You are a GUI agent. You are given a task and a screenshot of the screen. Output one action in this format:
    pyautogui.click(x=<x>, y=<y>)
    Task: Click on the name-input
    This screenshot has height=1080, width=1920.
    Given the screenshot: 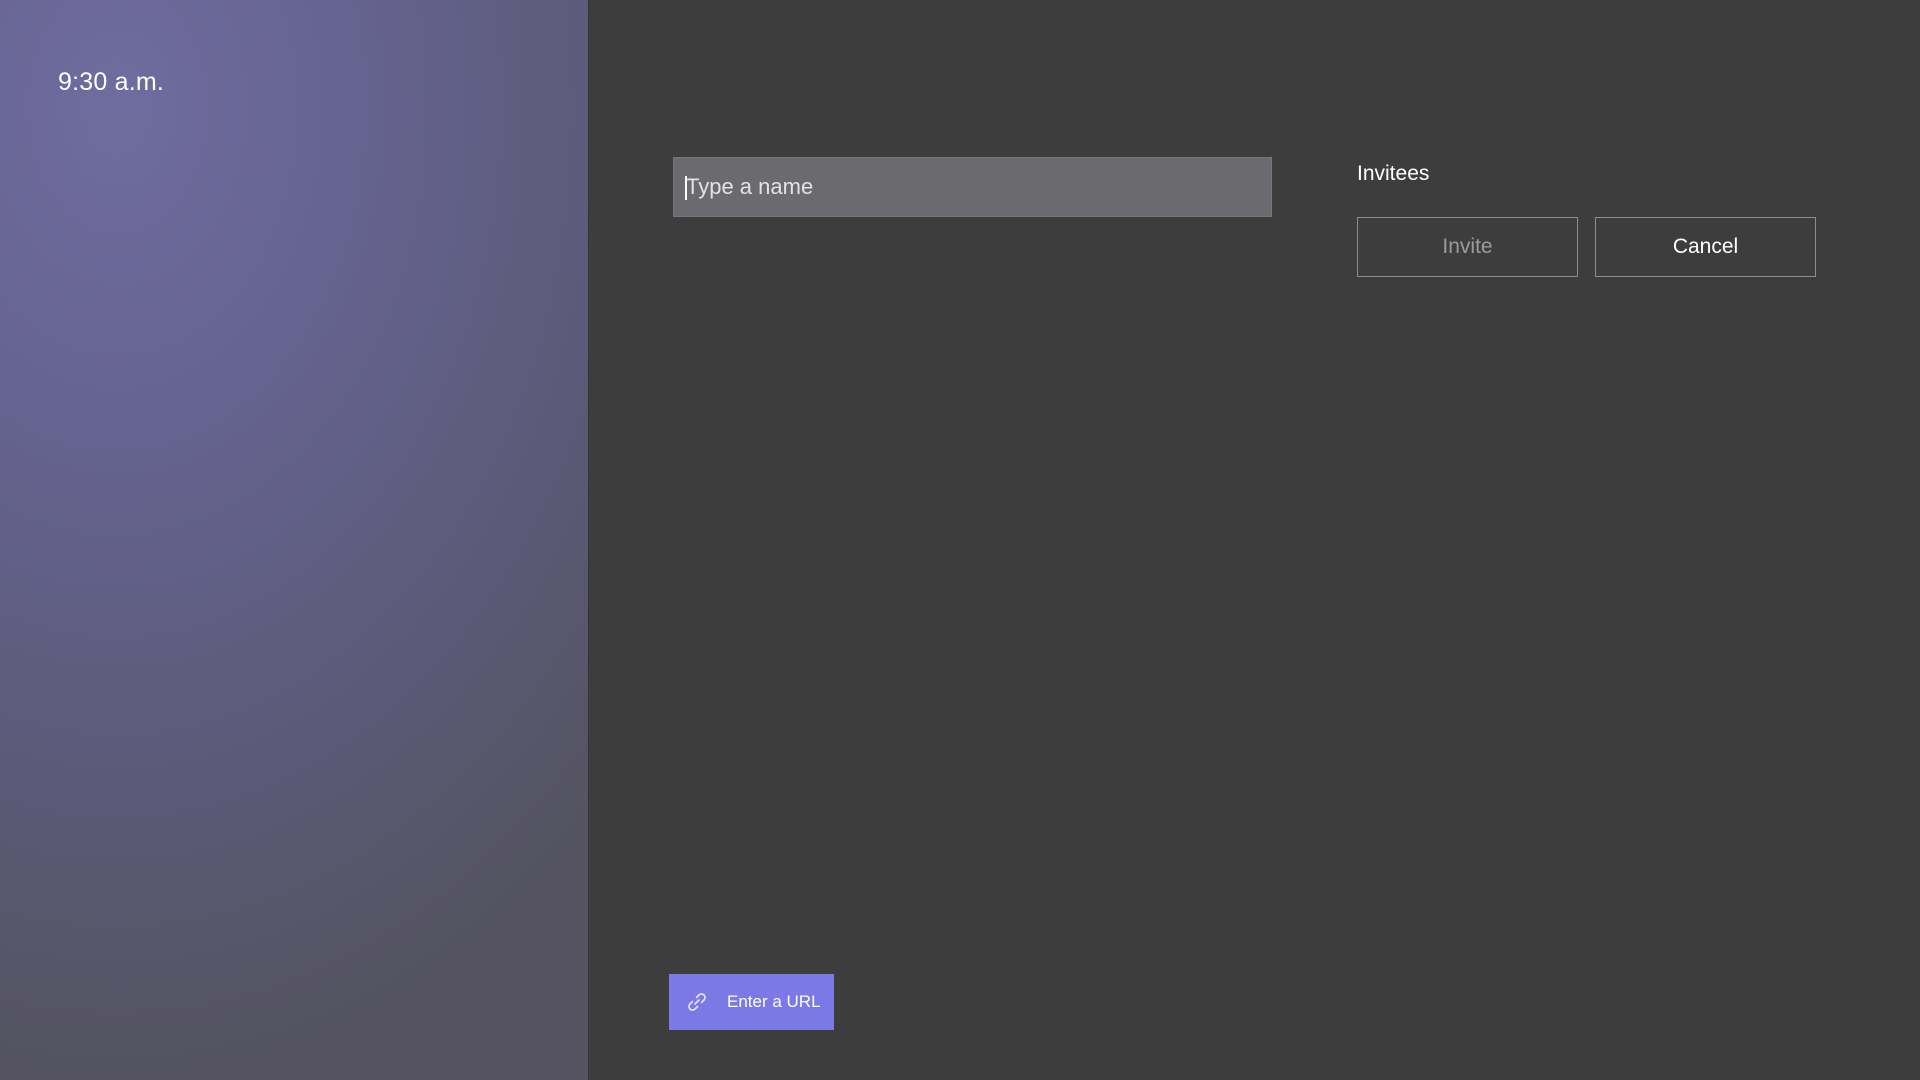 What is the action you would take?
    pyautogui.click(x=972, y=187)
    